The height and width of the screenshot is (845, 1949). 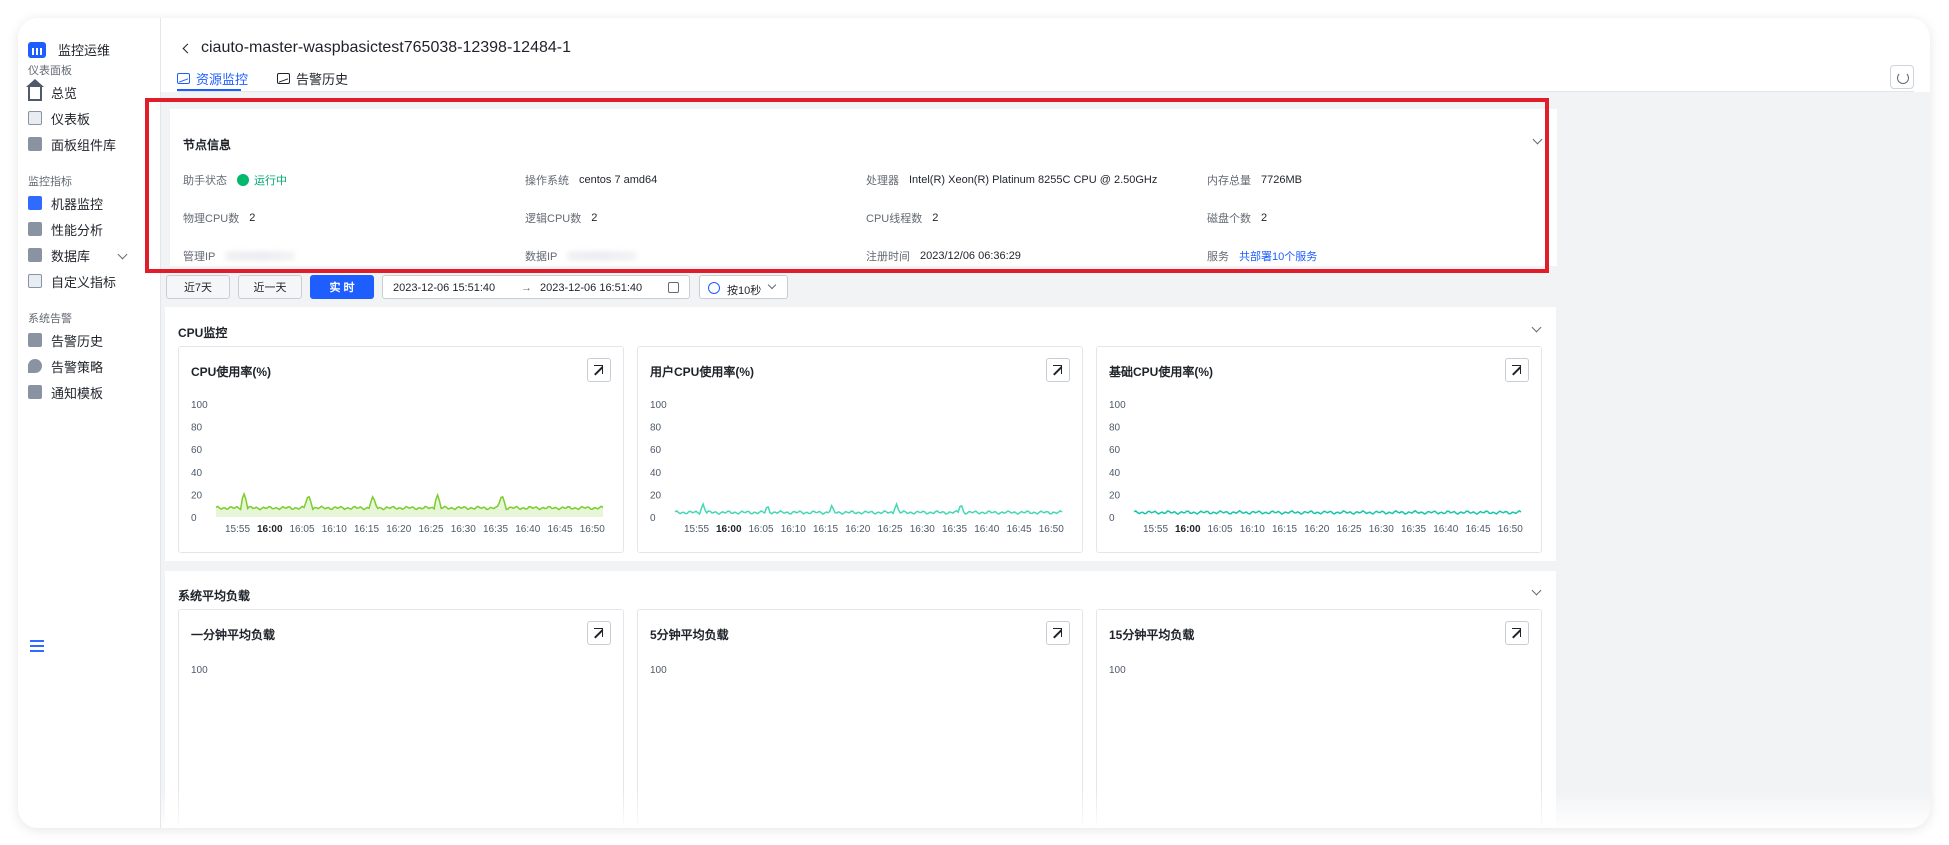 I want to click on tab-label: 资源监控, so click(x=222, y=79).